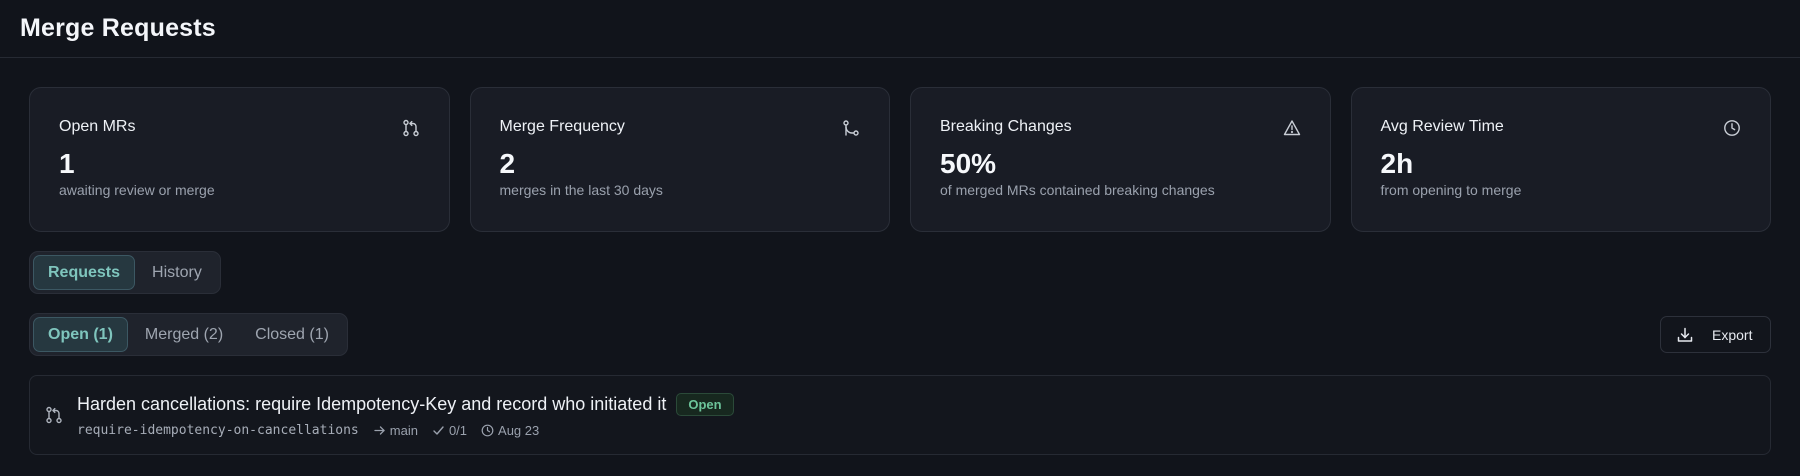 The width and height of the screenshot is (1800, 476). Describe the element at coordinates (67, 163) in the screenshot. I see `stat-card-value: 1` at that location.